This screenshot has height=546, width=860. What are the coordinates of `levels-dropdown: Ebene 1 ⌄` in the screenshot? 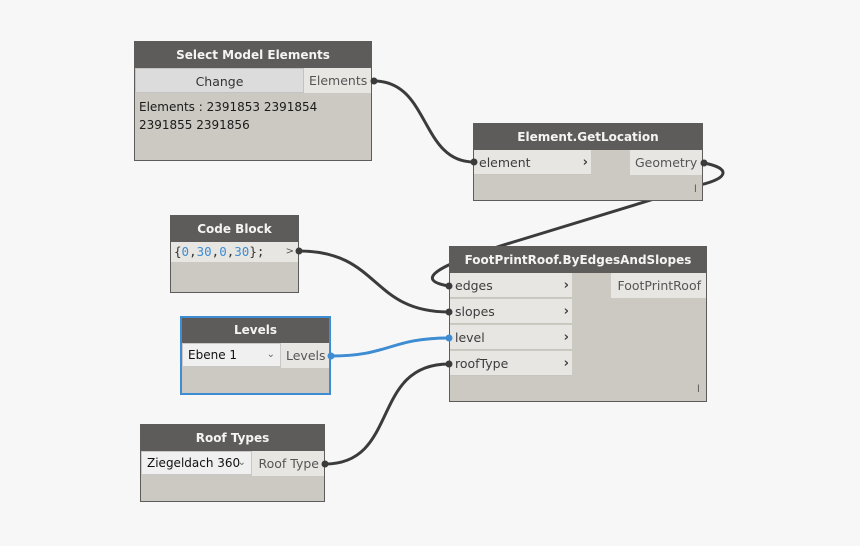 It's located at (231, 355).